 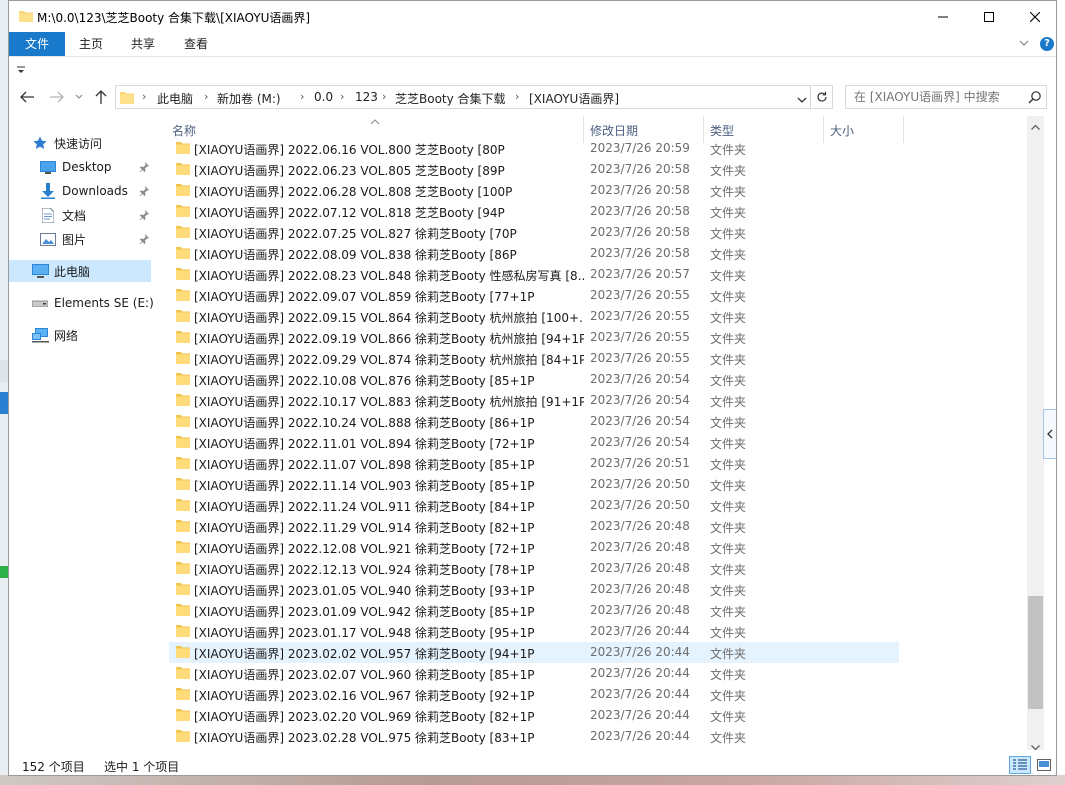 I want to click on tab-share: 共享, so click(x=143, y=44).